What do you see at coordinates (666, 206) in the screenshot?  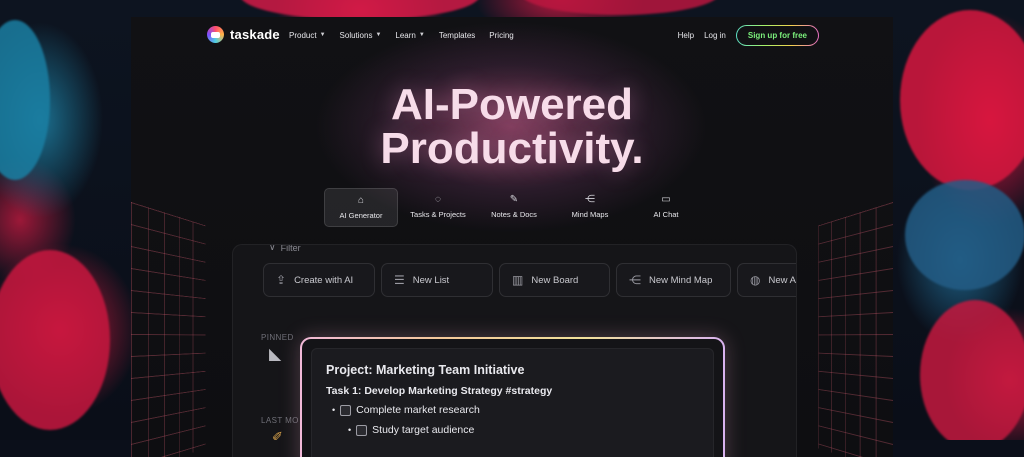 I see `tab-ai-chat: ▭ AI Chat` at bounding box center [666, 206].